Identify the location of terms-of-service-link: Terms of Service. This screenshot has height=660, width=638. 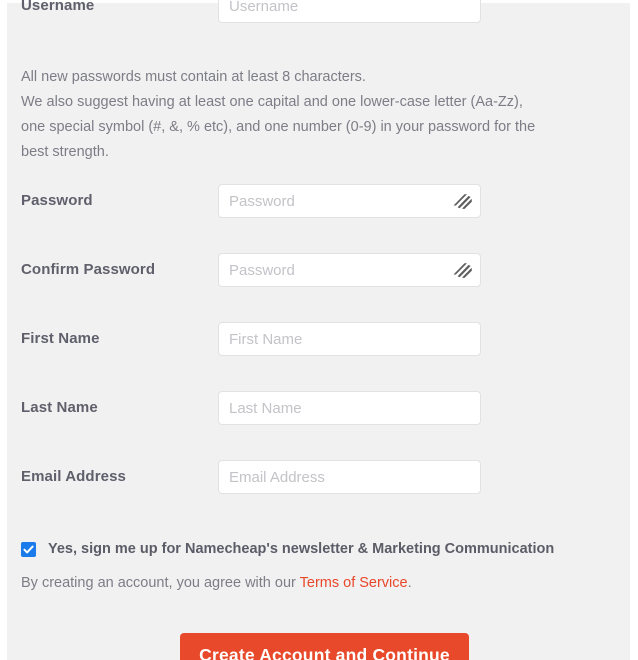
(354, 583).